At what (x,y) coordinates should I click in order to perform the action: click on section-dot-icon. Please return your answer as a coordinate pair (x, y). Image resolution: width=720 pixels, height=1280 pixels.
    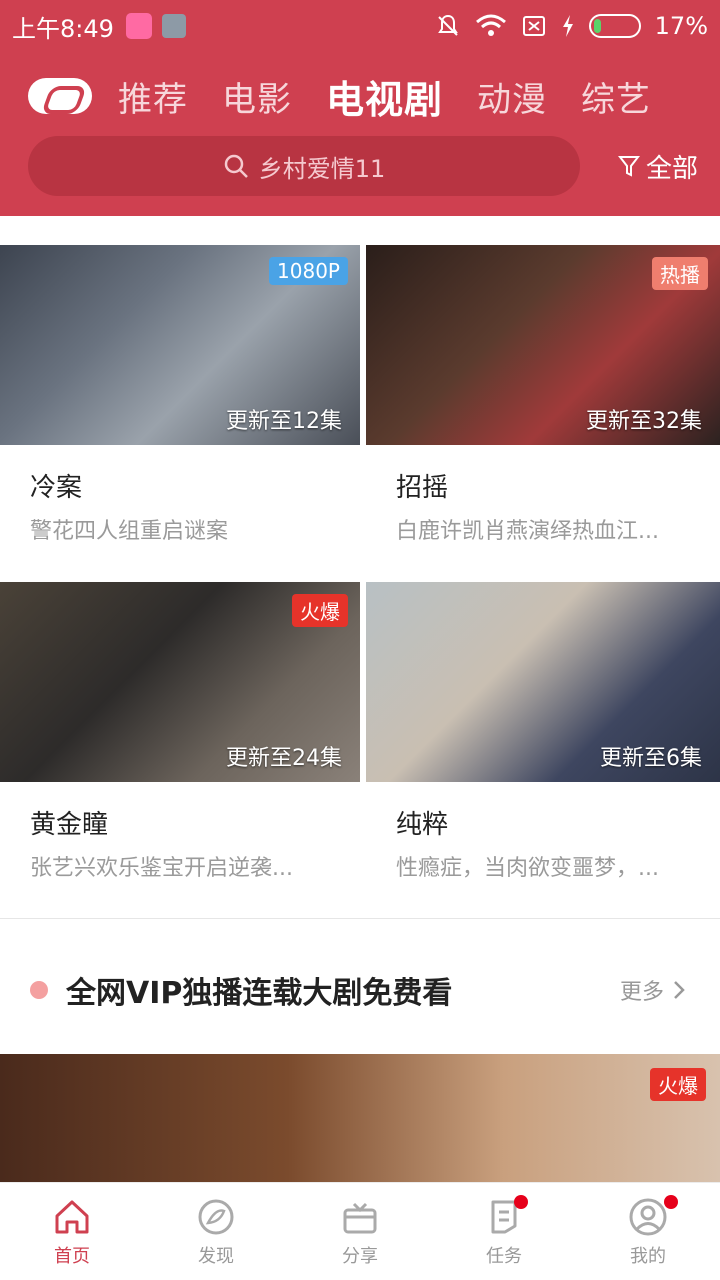
    Looking at the image, I should click on (39, 990).